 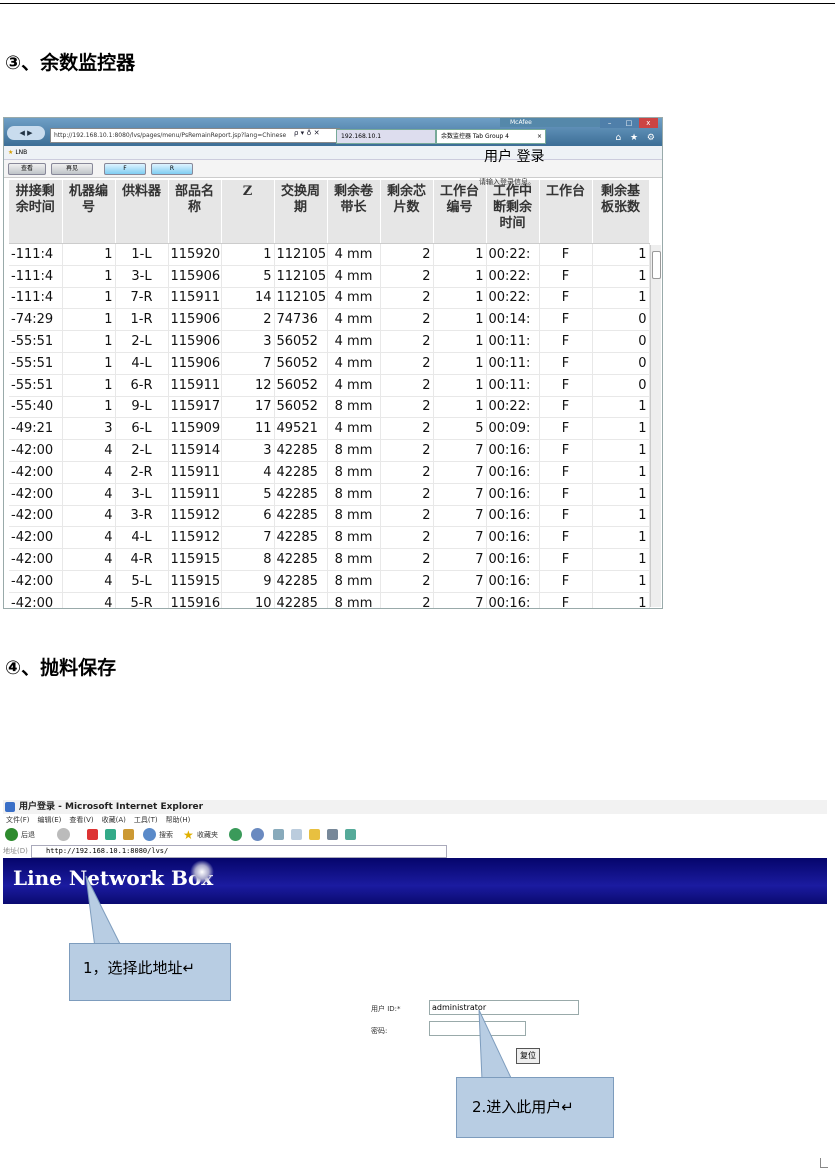 I want to click on callout2-tail, so click(x=495, y=1045).